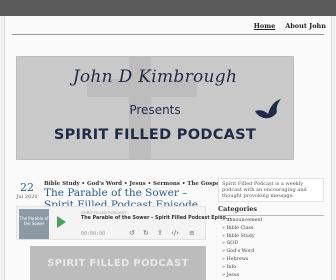  Describe the element at coordinates (242, 276) in the screenshot. I see `category-item: Jesus` at that location.